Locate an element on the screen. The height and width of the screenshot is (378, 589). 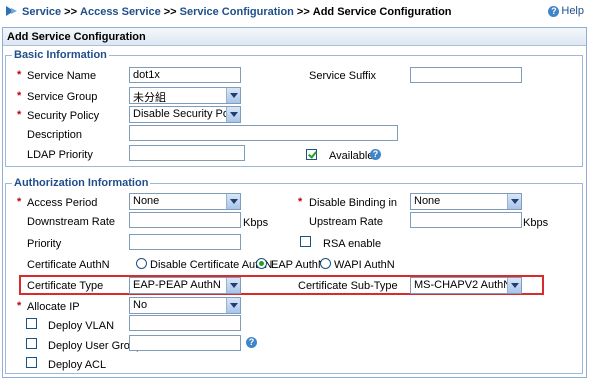
allocate-ip-value: No is located at coordinates (140, 305).